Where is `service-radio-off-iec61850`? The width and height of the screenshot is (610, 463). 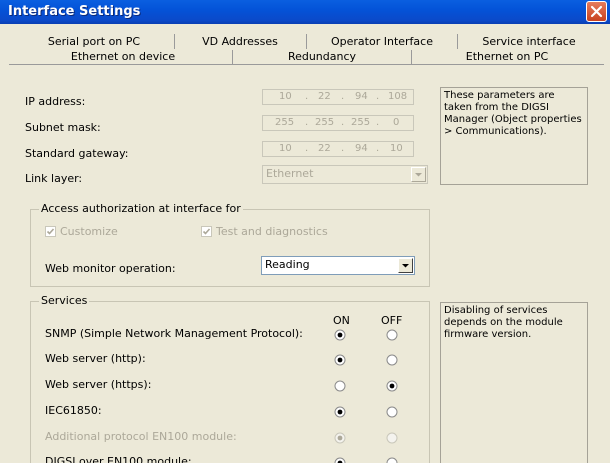 service-radio-off-iec61850 is located at coordinates (392, 412).